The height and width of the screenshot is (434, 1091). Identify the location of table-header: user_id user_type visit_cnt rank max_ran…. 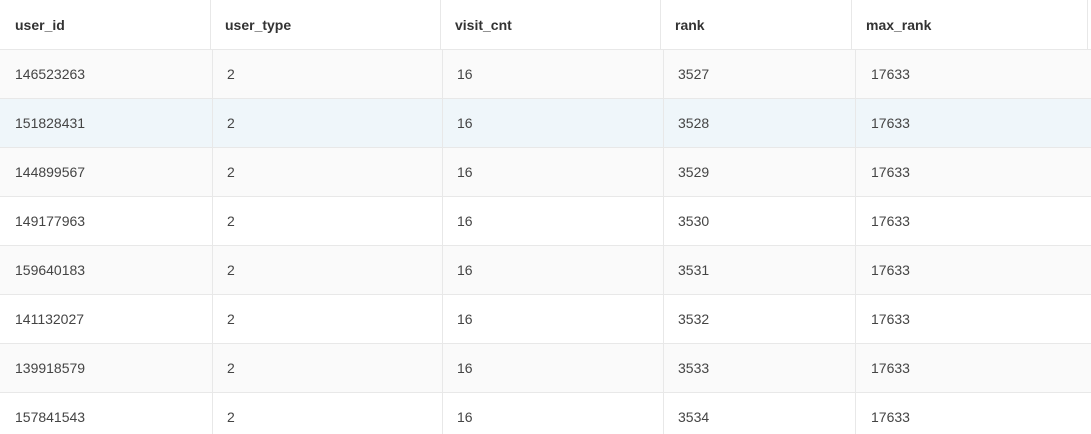
(545, 25).